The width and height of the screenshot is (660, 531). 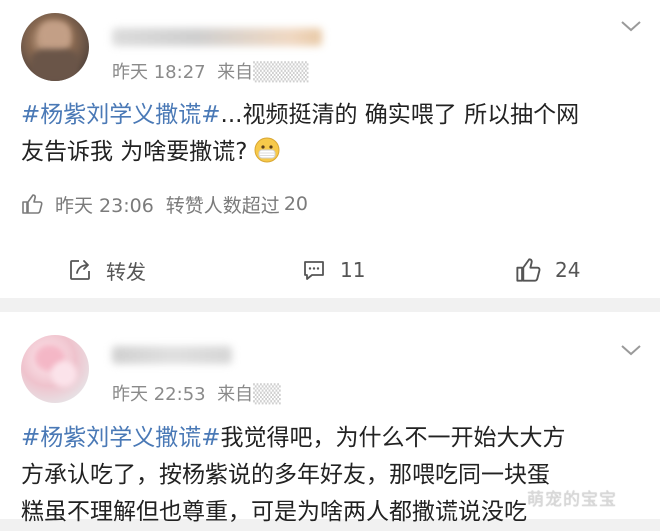 I want to click on post-meta: 昨天 22:53 来自▒▒, so click(x=196, y=394).